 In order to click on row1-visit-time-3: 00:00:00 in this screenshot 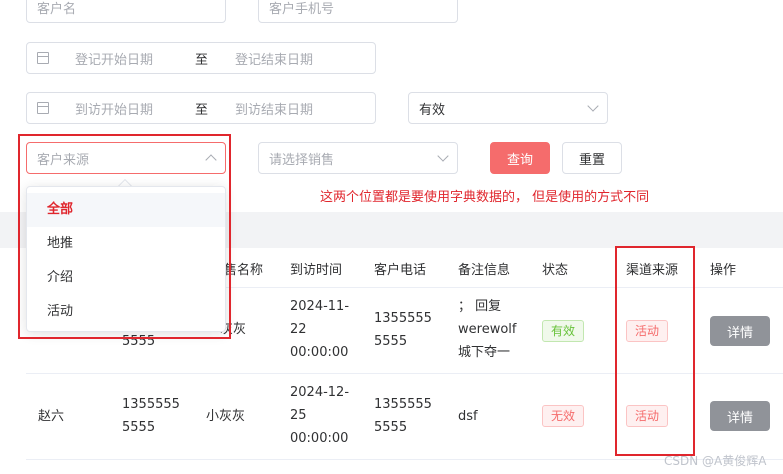, I will do `click(319, 352)`.